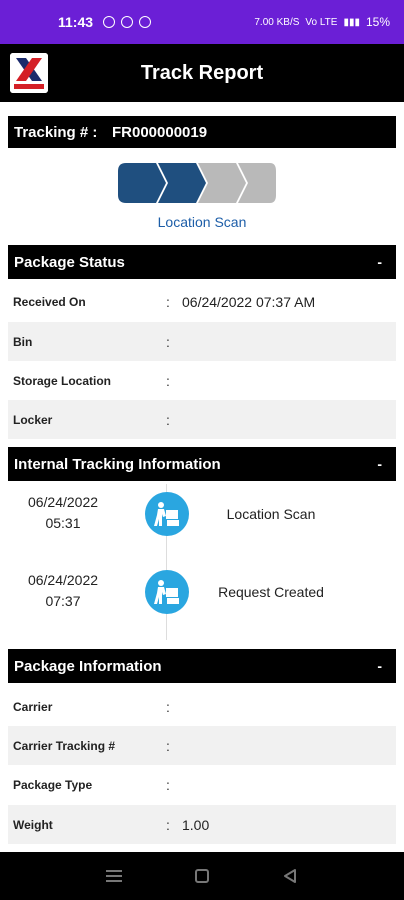  I want to click on field-label: Weight, so click(33, 824).